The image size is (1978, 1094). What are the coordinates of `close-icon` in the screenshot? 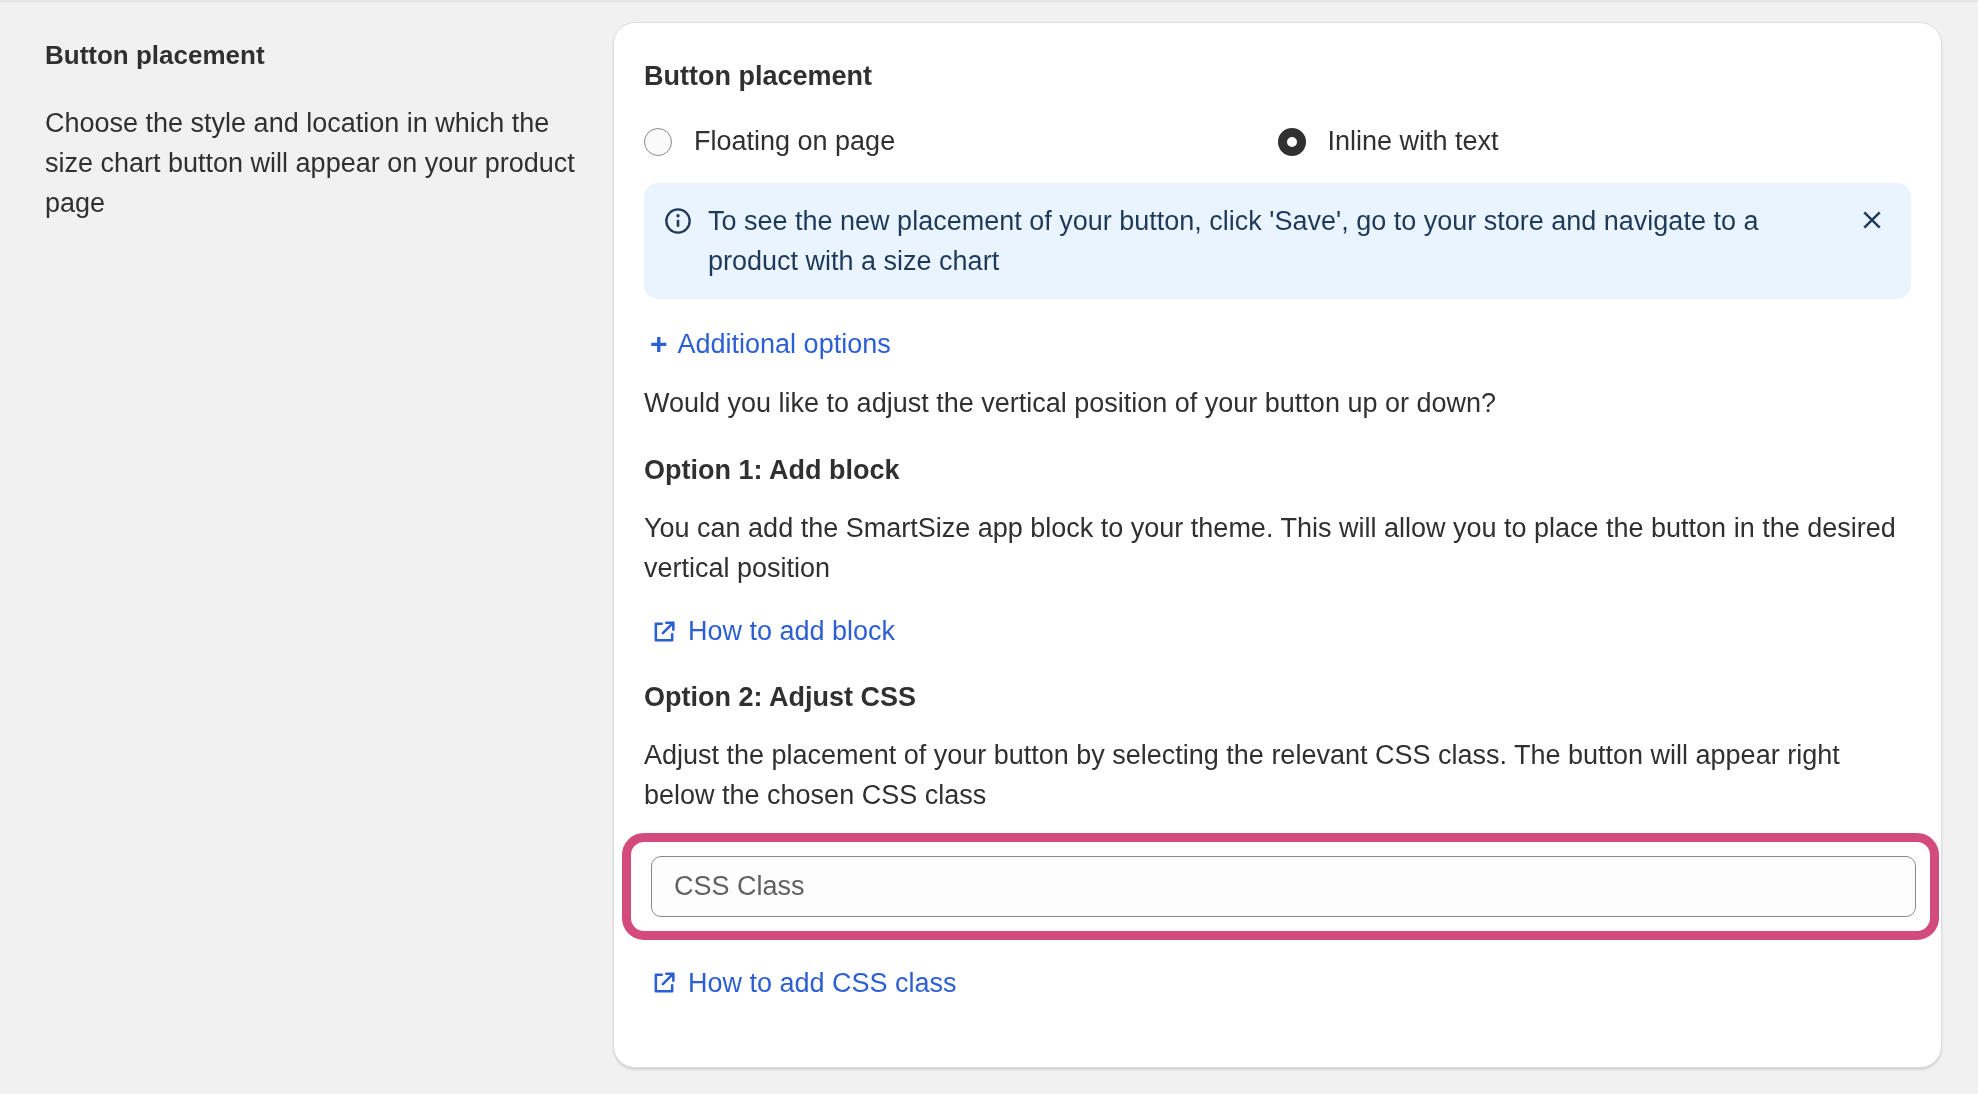 It's located at (1872, 220).